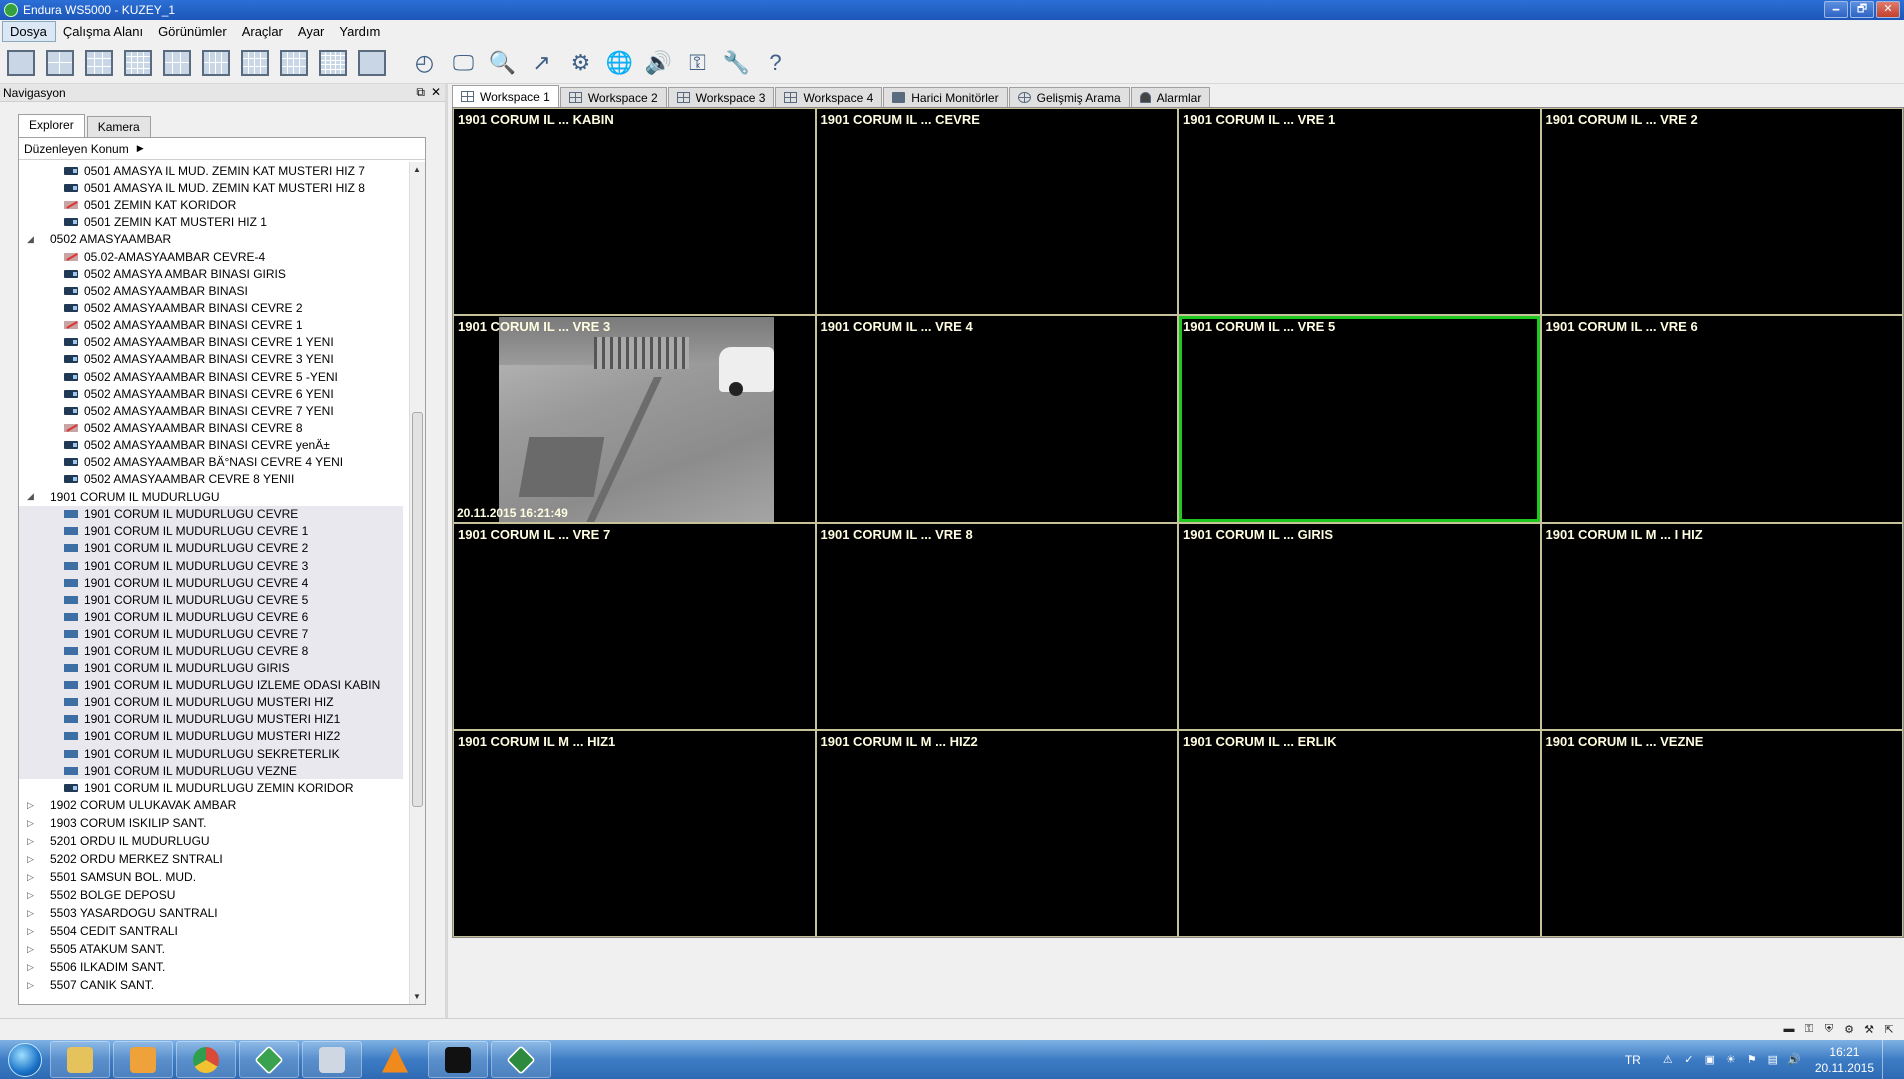 The image size is (1904, 1079). Describe the element at coordinates (29, 31) in the screenshot. I see `menu-dosya: Dosya` at that location.